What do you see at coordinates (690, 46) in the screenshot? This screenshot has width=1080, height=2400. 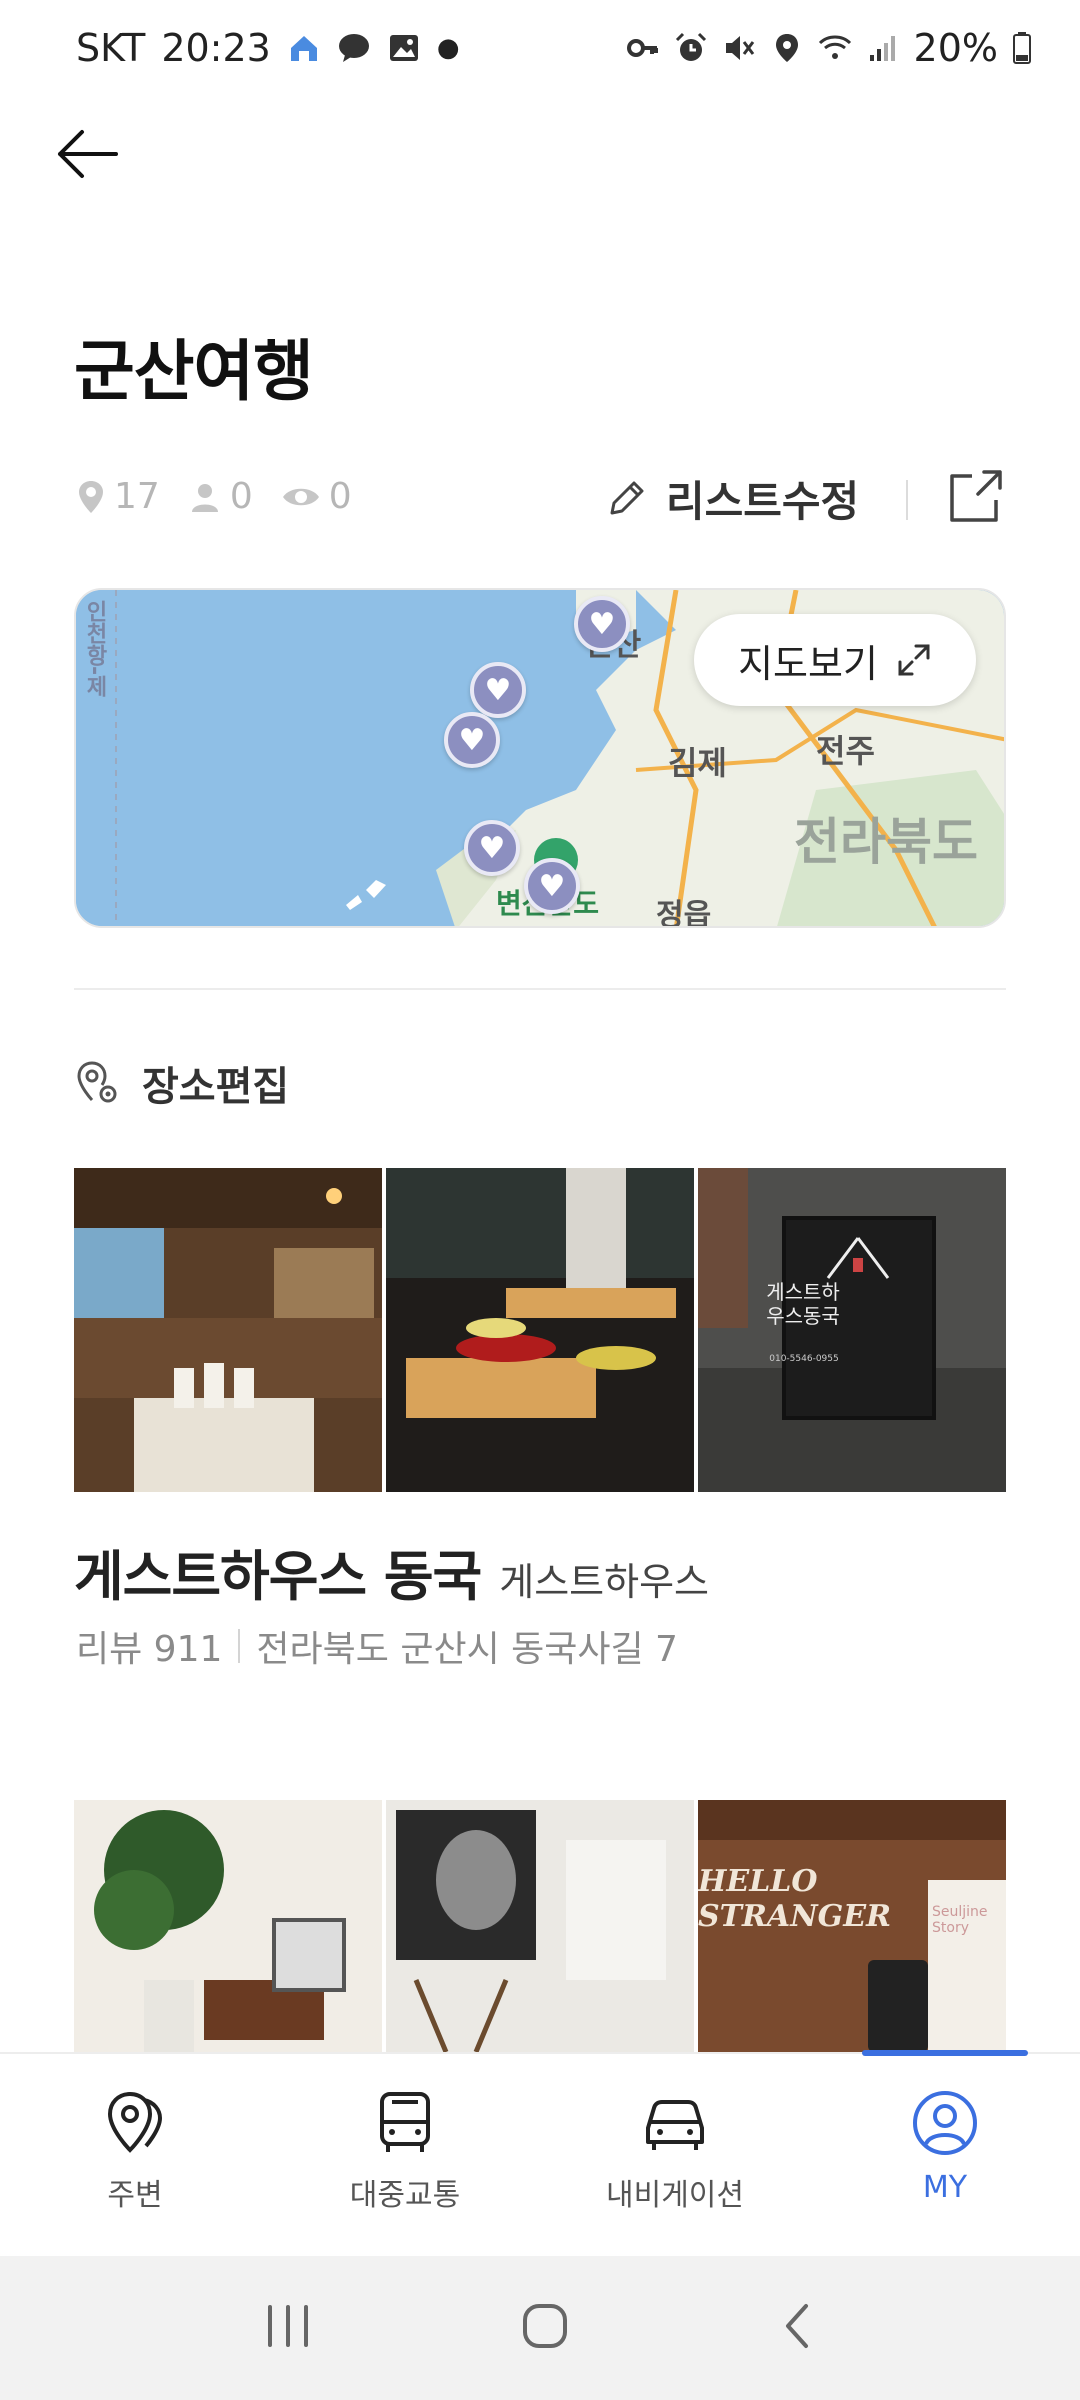 I see `alarm-icon` at bounding box center [690, 46].